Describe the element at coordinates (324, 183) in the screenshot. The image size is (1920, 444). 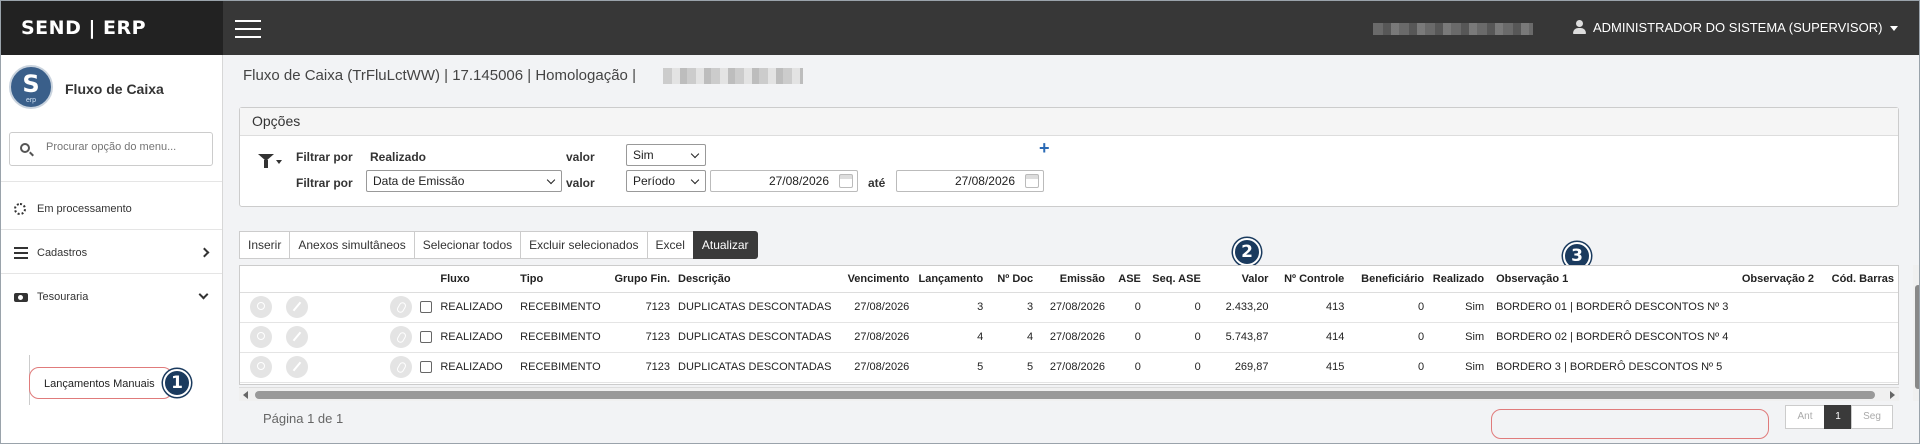
I see `filter-label: Filtrar por` at that location.